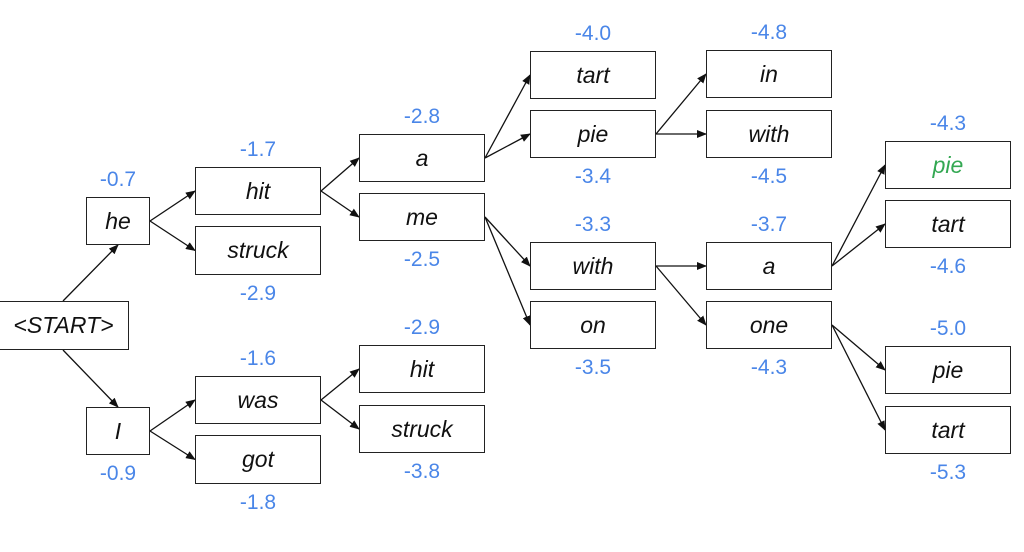 The image size is (1024, 552). I want to click on edge-a2-pie_best, so click(858, 215).